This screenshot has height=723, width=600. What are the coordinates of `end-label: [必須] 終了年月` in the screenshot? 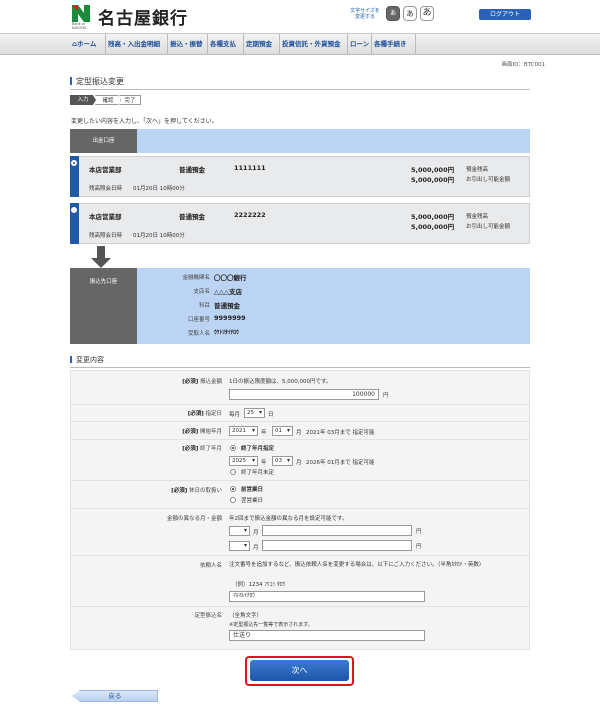 It's located at (144, 448).